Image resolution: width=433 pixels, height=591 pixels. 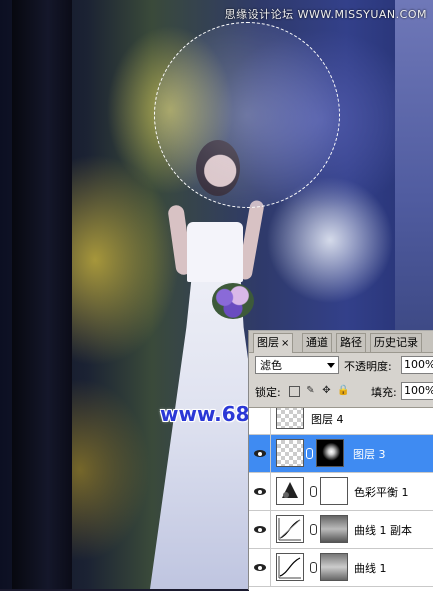 What do you see at coordinates (271, 365) in the screenshot?
I see `blend-mode-value: 滤色` at bounding box center [271, 365].